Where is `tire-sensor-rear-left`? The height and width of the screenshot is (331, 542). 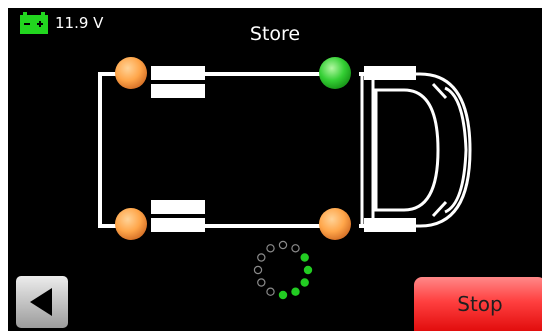
tire-sensor-rear-left is located at coordinates (335, 224).